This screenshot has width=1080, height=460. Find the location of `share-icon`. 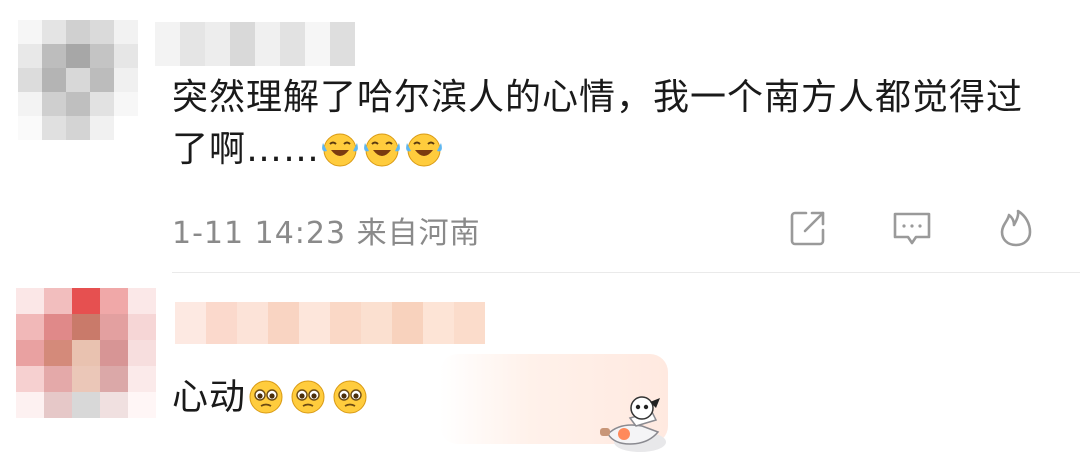

share-icon is located at coordinates (808, 228).